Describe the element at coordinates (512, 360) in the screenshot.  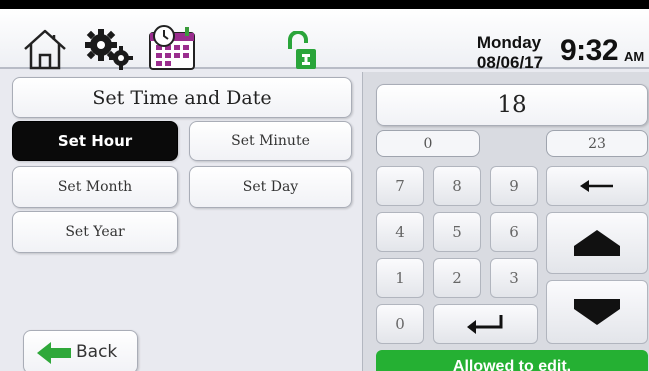
I see `status-message: Allowed to edit.` at that location.